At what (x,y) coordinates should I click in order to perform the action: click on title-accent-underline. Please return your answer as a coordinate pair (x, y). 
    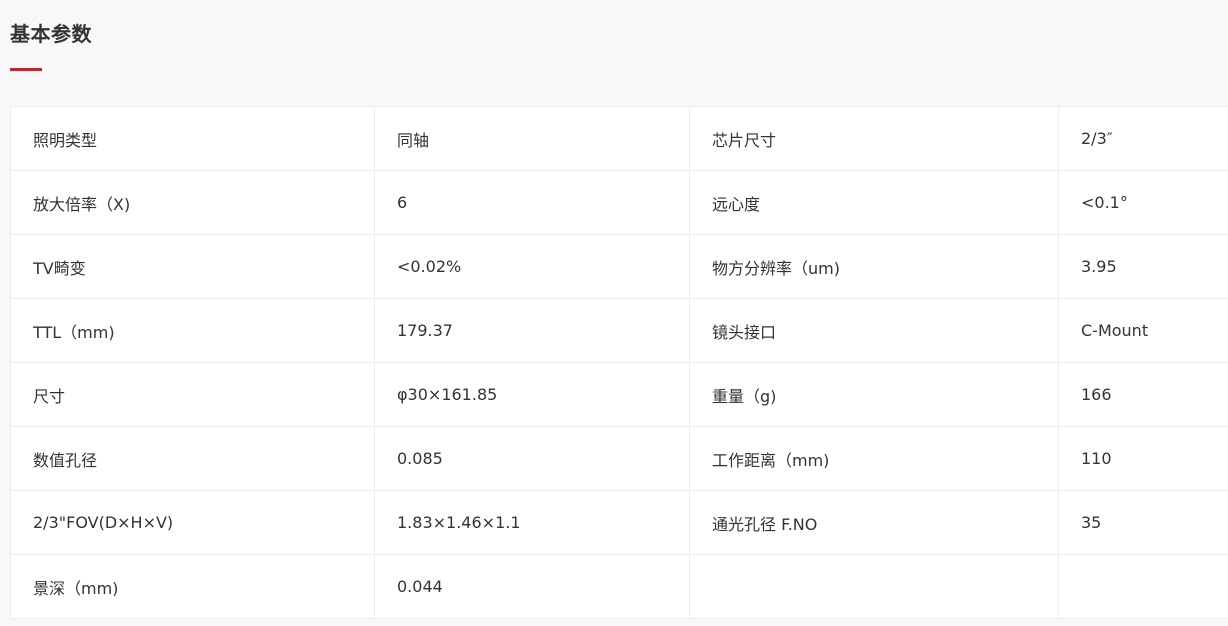
    Looking at the image, I should click on (26, 69).